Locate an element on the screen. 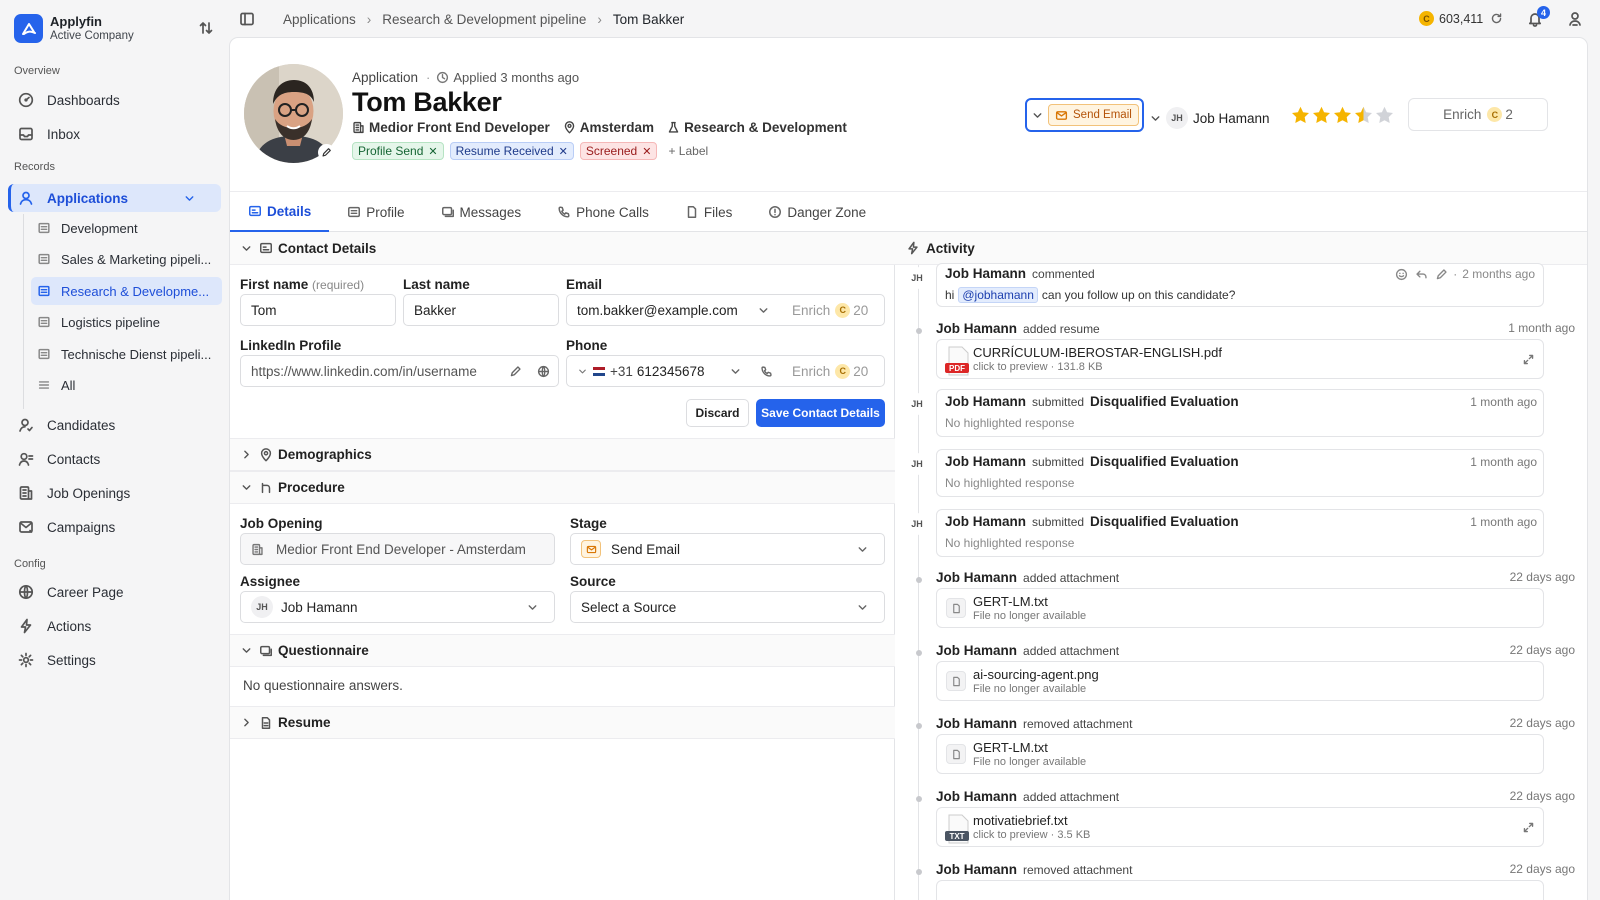 Image resolution: width=1600 pixels, height=900 pixels. user-mention: @jobhamann is located at coordinates (998, 295).